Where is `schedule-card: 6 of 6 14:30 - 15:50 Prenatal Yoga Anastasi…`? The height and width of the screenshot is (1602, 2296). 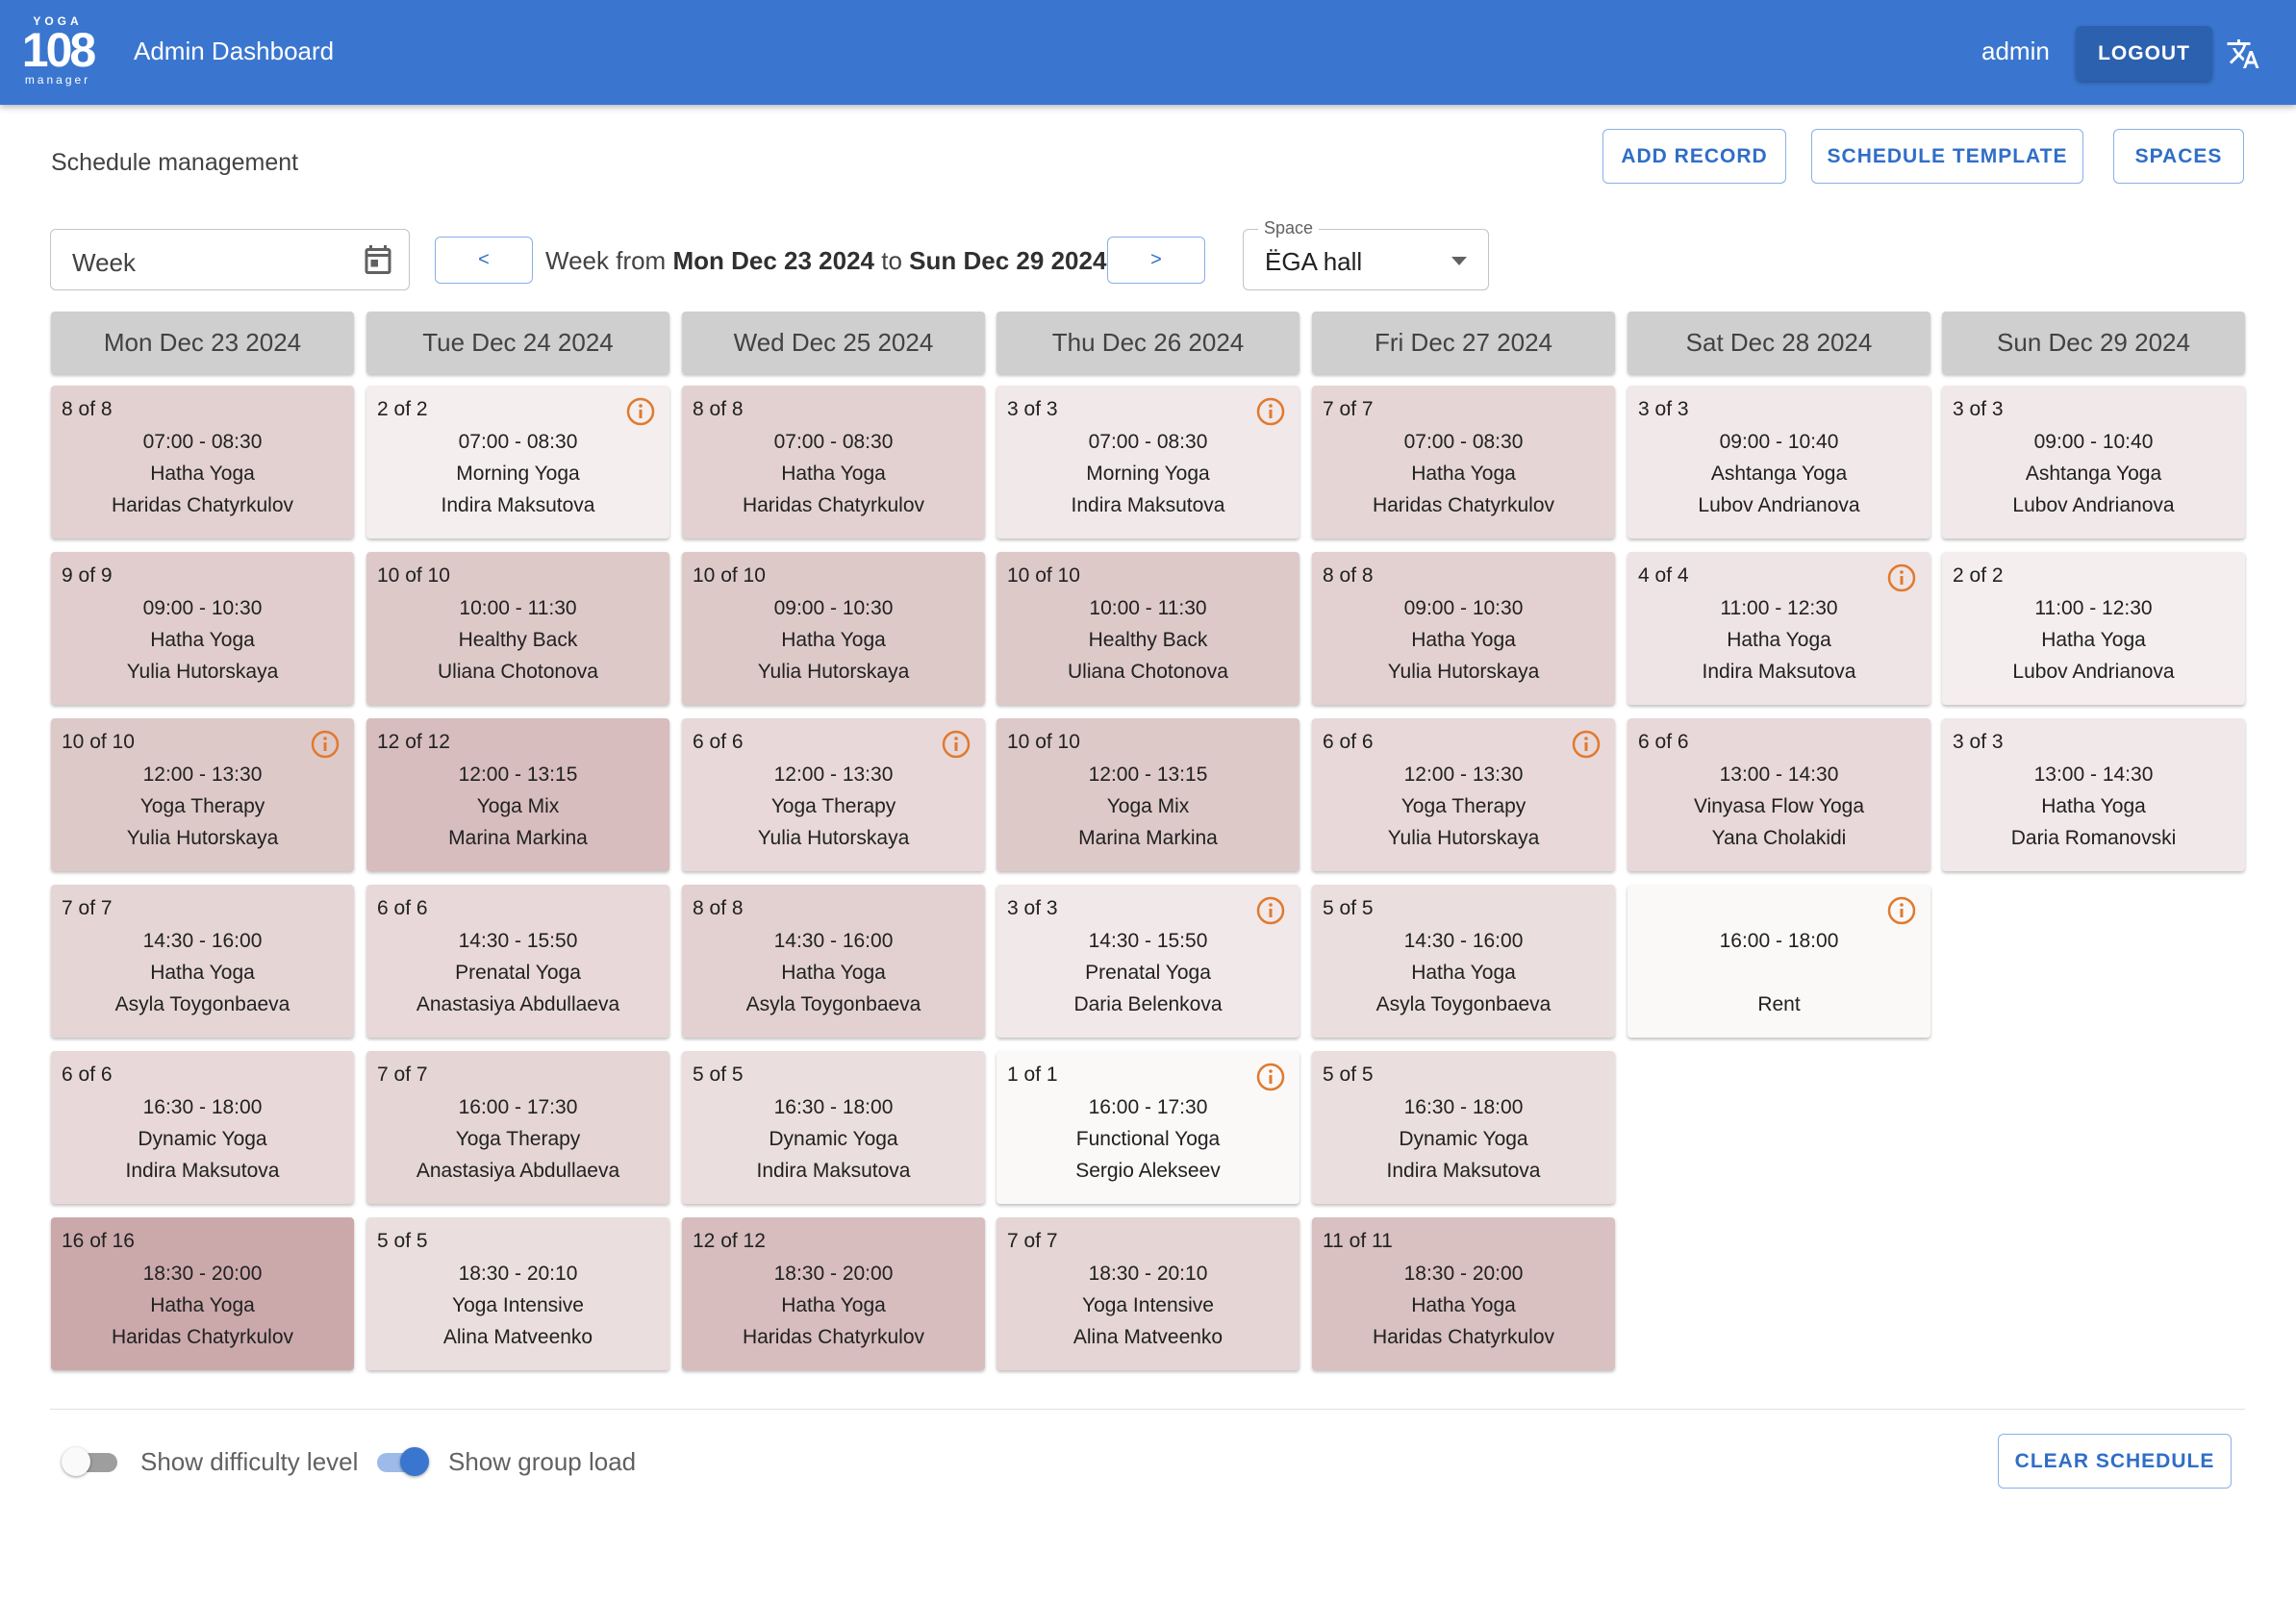 schedule-card: 6 of 6 14:30 - 15:50 Prenatal Yoga Anastasi… is located at coordinates (517, 962).